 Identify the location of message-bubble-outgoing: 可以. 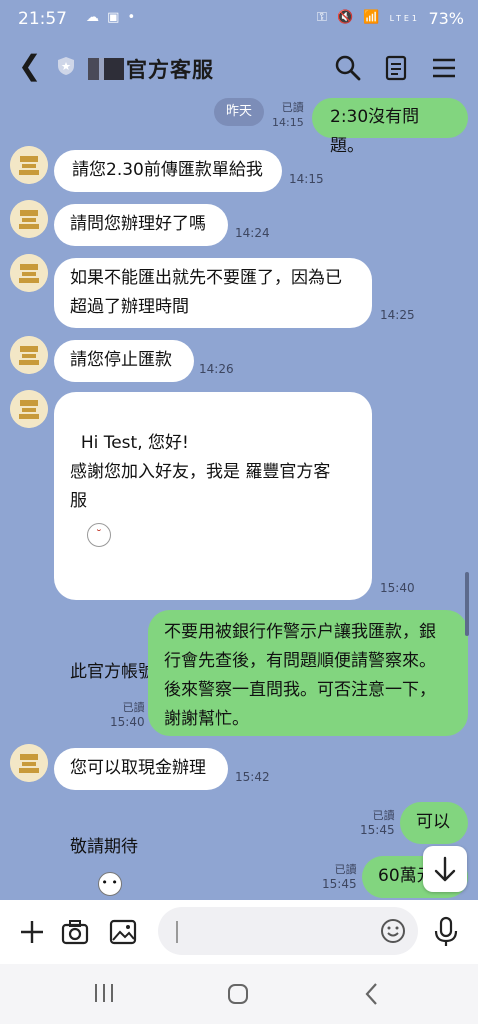
(434, 823).